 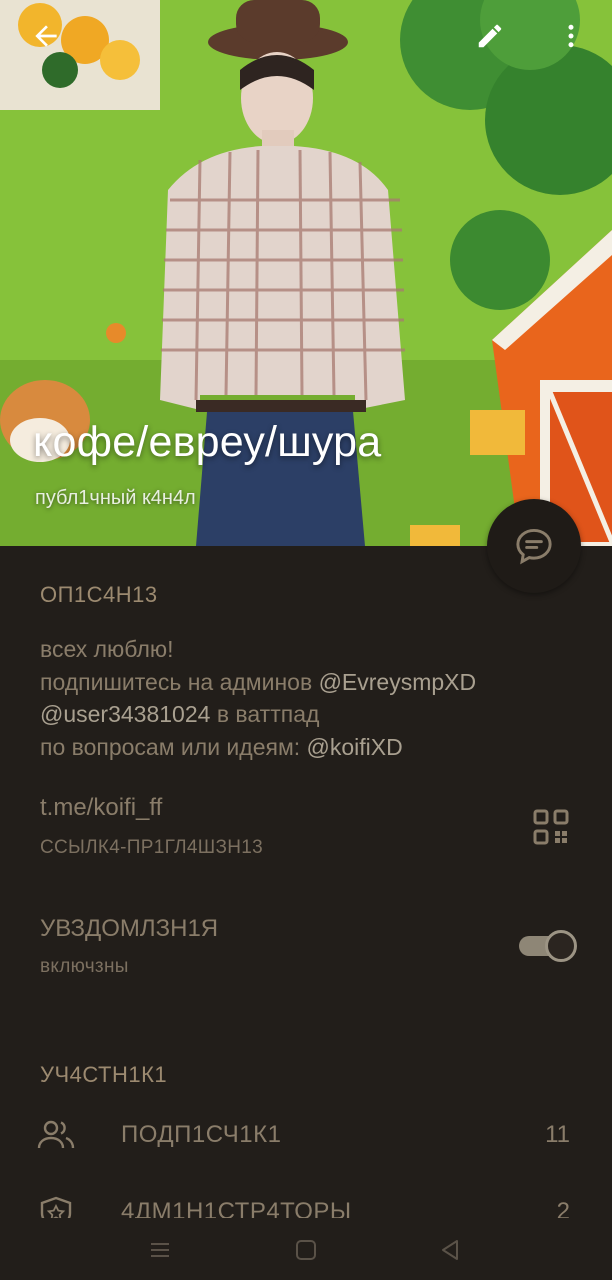 I want to click on notifications-status: включзны, so click(x=84, y=966).